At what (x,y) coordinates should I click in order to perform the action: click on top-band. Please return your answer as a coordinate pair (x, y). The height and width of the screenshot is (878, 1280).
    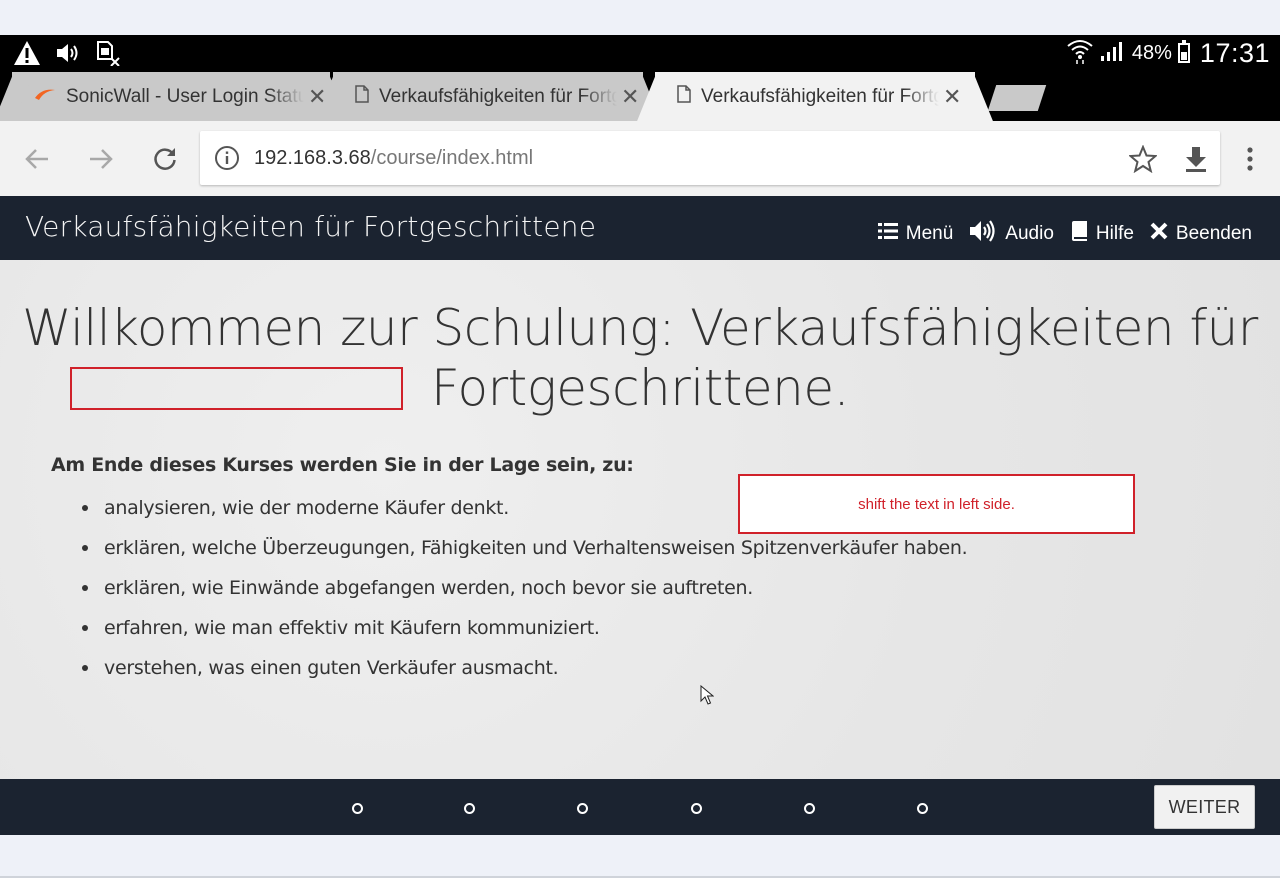
    Looking at the image, I should click on (640, 17).